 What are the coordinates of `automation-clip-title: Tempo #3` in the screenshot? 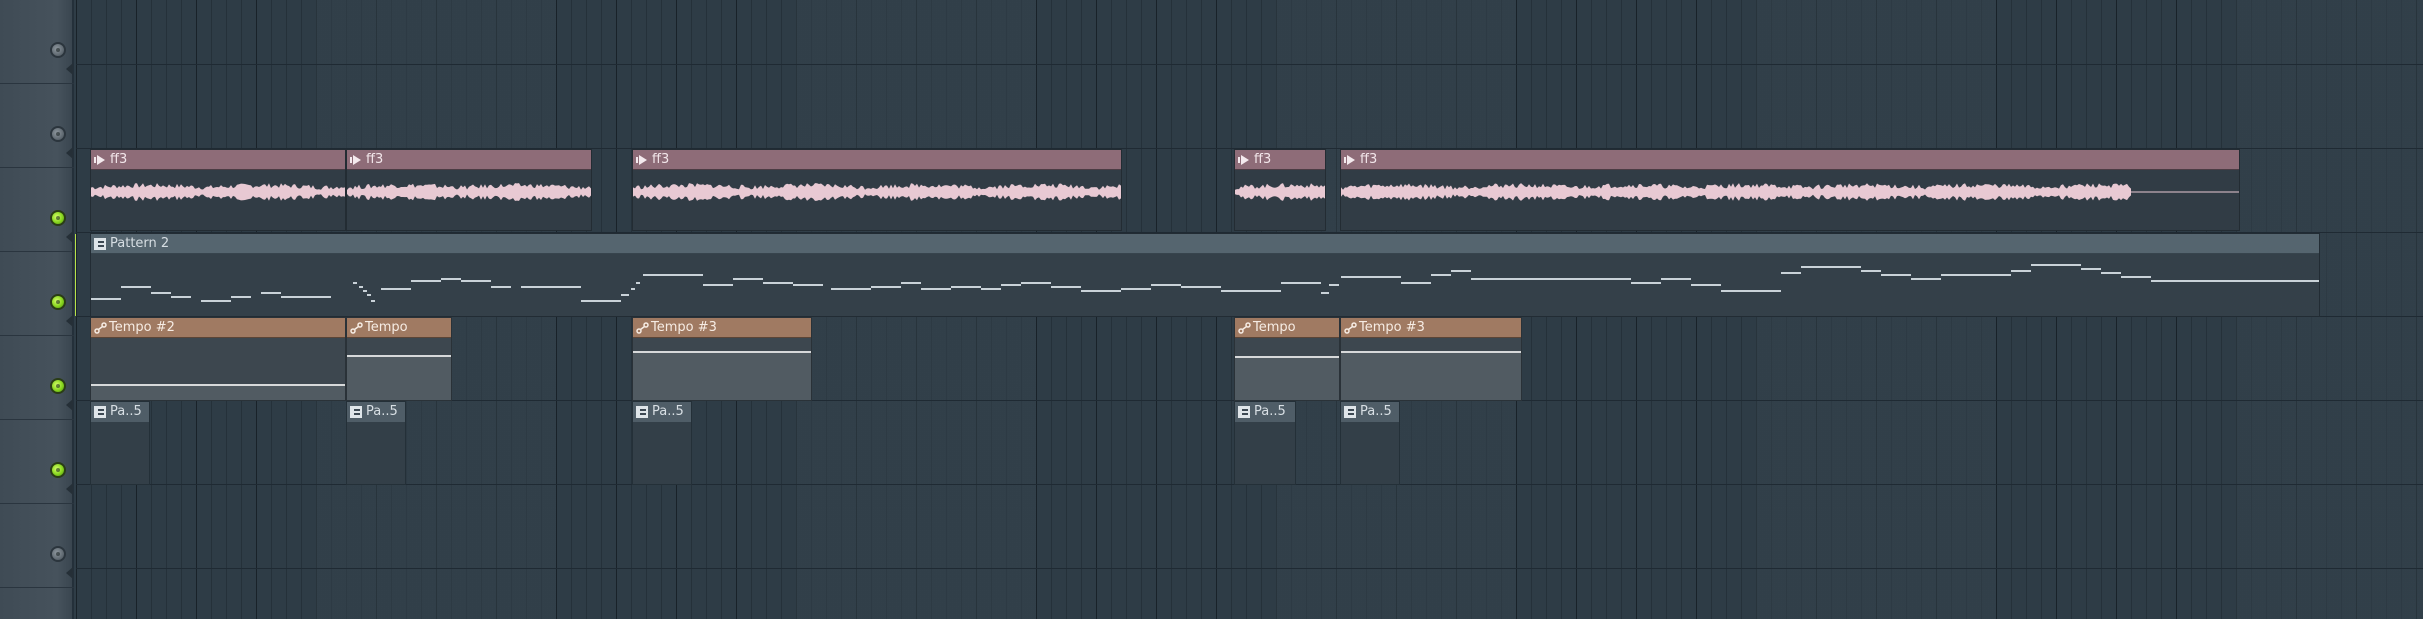 It's located at (722, 328).